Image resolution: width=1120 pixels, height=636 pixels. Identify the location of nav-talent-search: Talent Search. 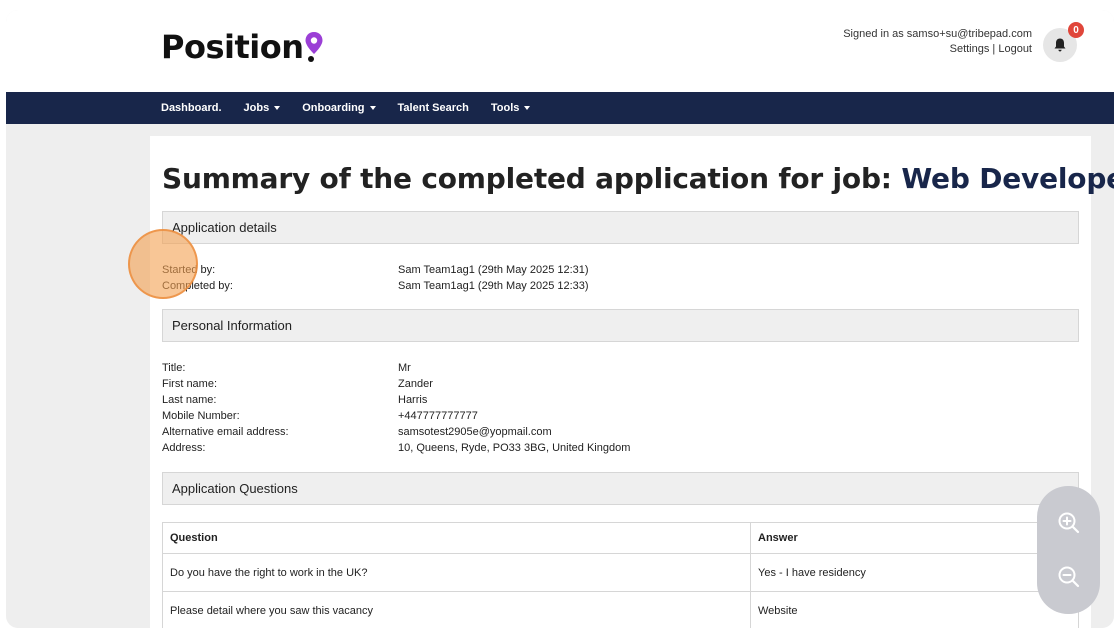
(433, 108).